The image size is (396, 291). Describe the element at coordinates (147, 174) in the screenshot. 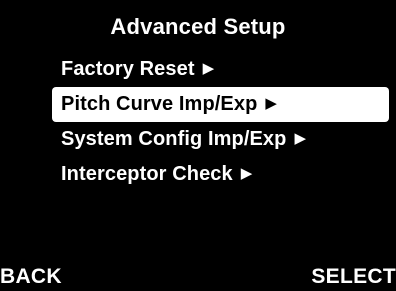

I see `menu-item-label: Interceptor Check` at that location.